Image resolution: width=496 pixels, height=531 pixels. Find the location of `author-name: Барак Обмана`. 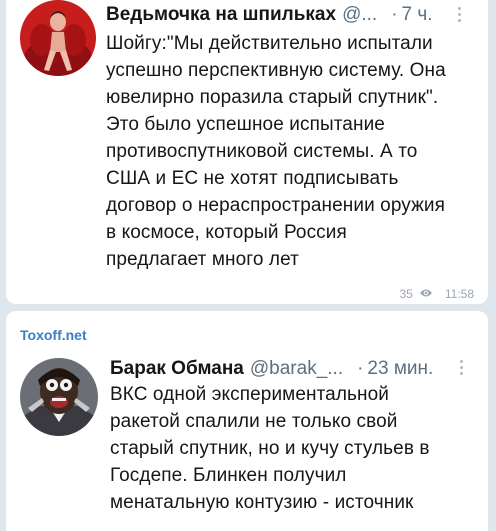

author-name: Барак Обмана is located at coordinates (177, 368).